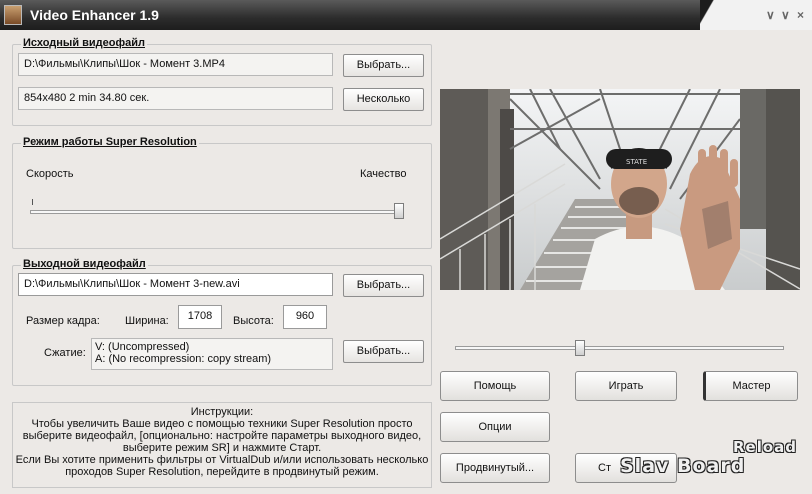  Describe the element at coordinates (217, 212) in the screenshot. I see `quality-slider-track` at that location.